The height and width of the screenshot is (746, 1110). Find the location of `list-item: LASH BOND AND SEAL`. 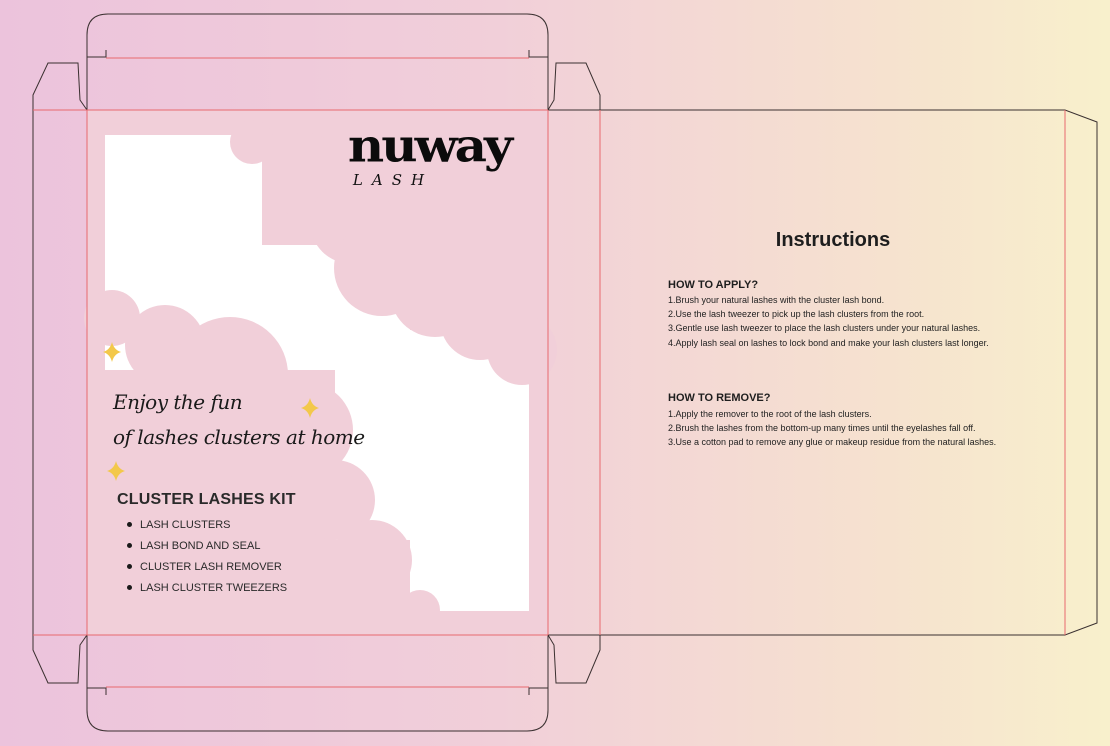

list-item: LASH BOND AND SEAL is located at coordinates (206, 548).